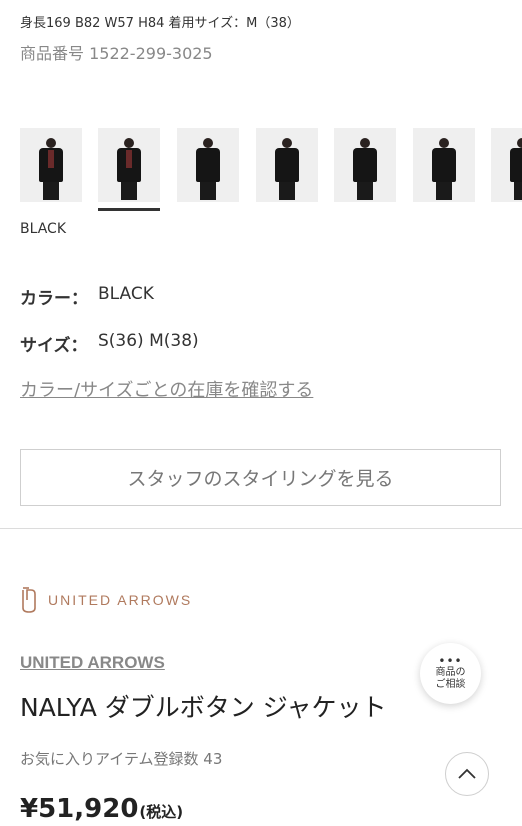 The width and height of the screenshot is (522, 826). What do you see at coordinates (116, 53) in the screenshot?
I see `product-code: 商品番号 1522-299-3025` at bounding box center [116, 53].